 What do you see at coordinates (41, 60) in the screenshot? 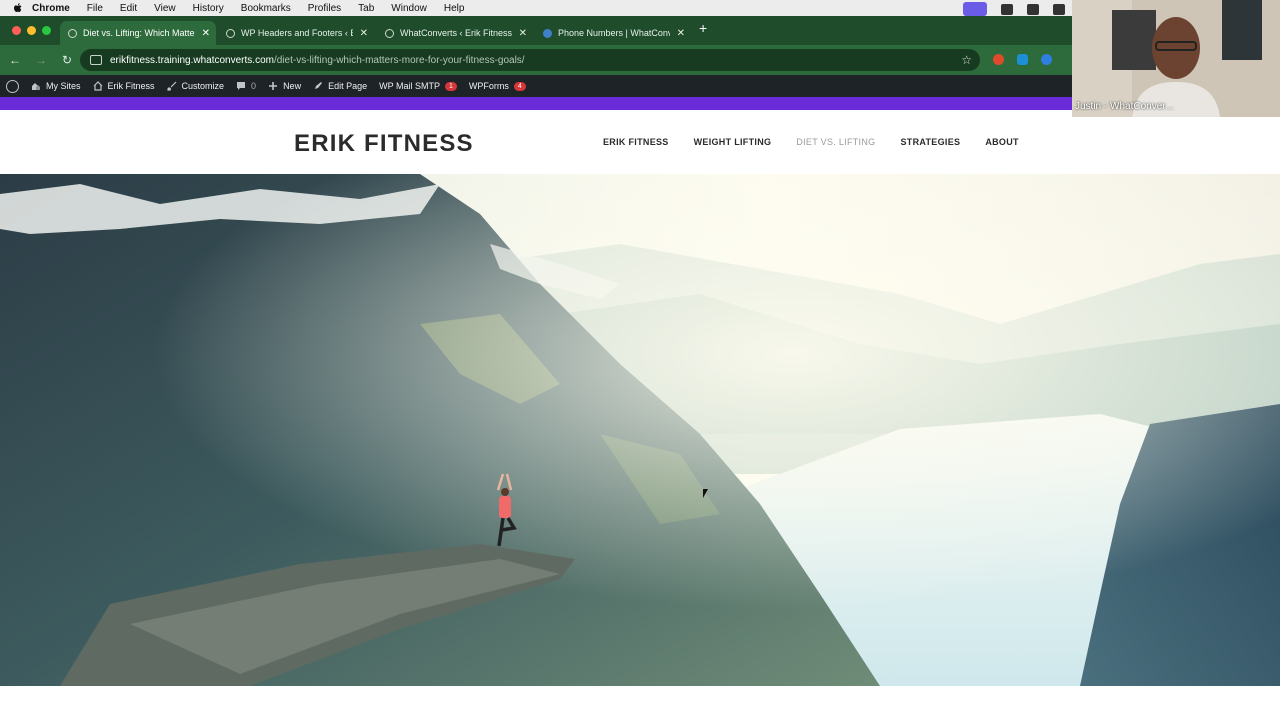
I see `forward-icon: →` at bounding box center [41, 60].